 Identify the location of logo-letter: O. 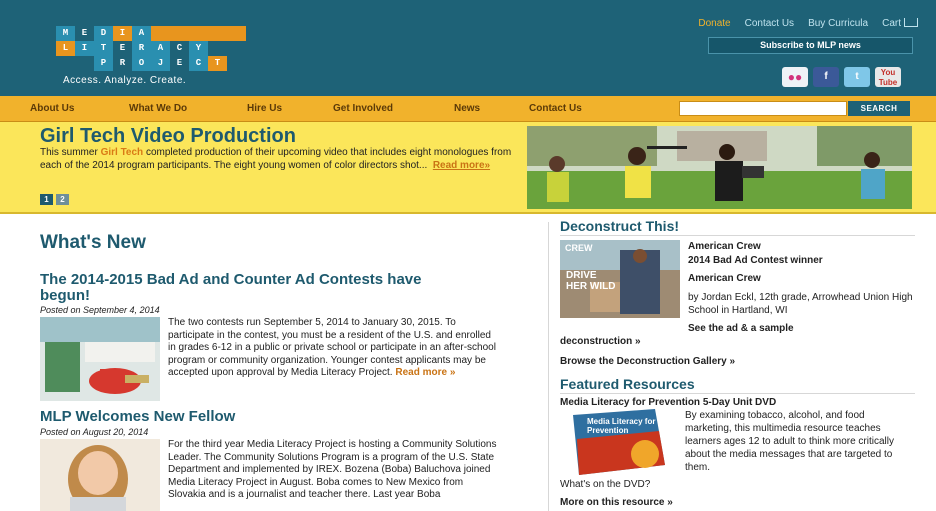
(141, 63).